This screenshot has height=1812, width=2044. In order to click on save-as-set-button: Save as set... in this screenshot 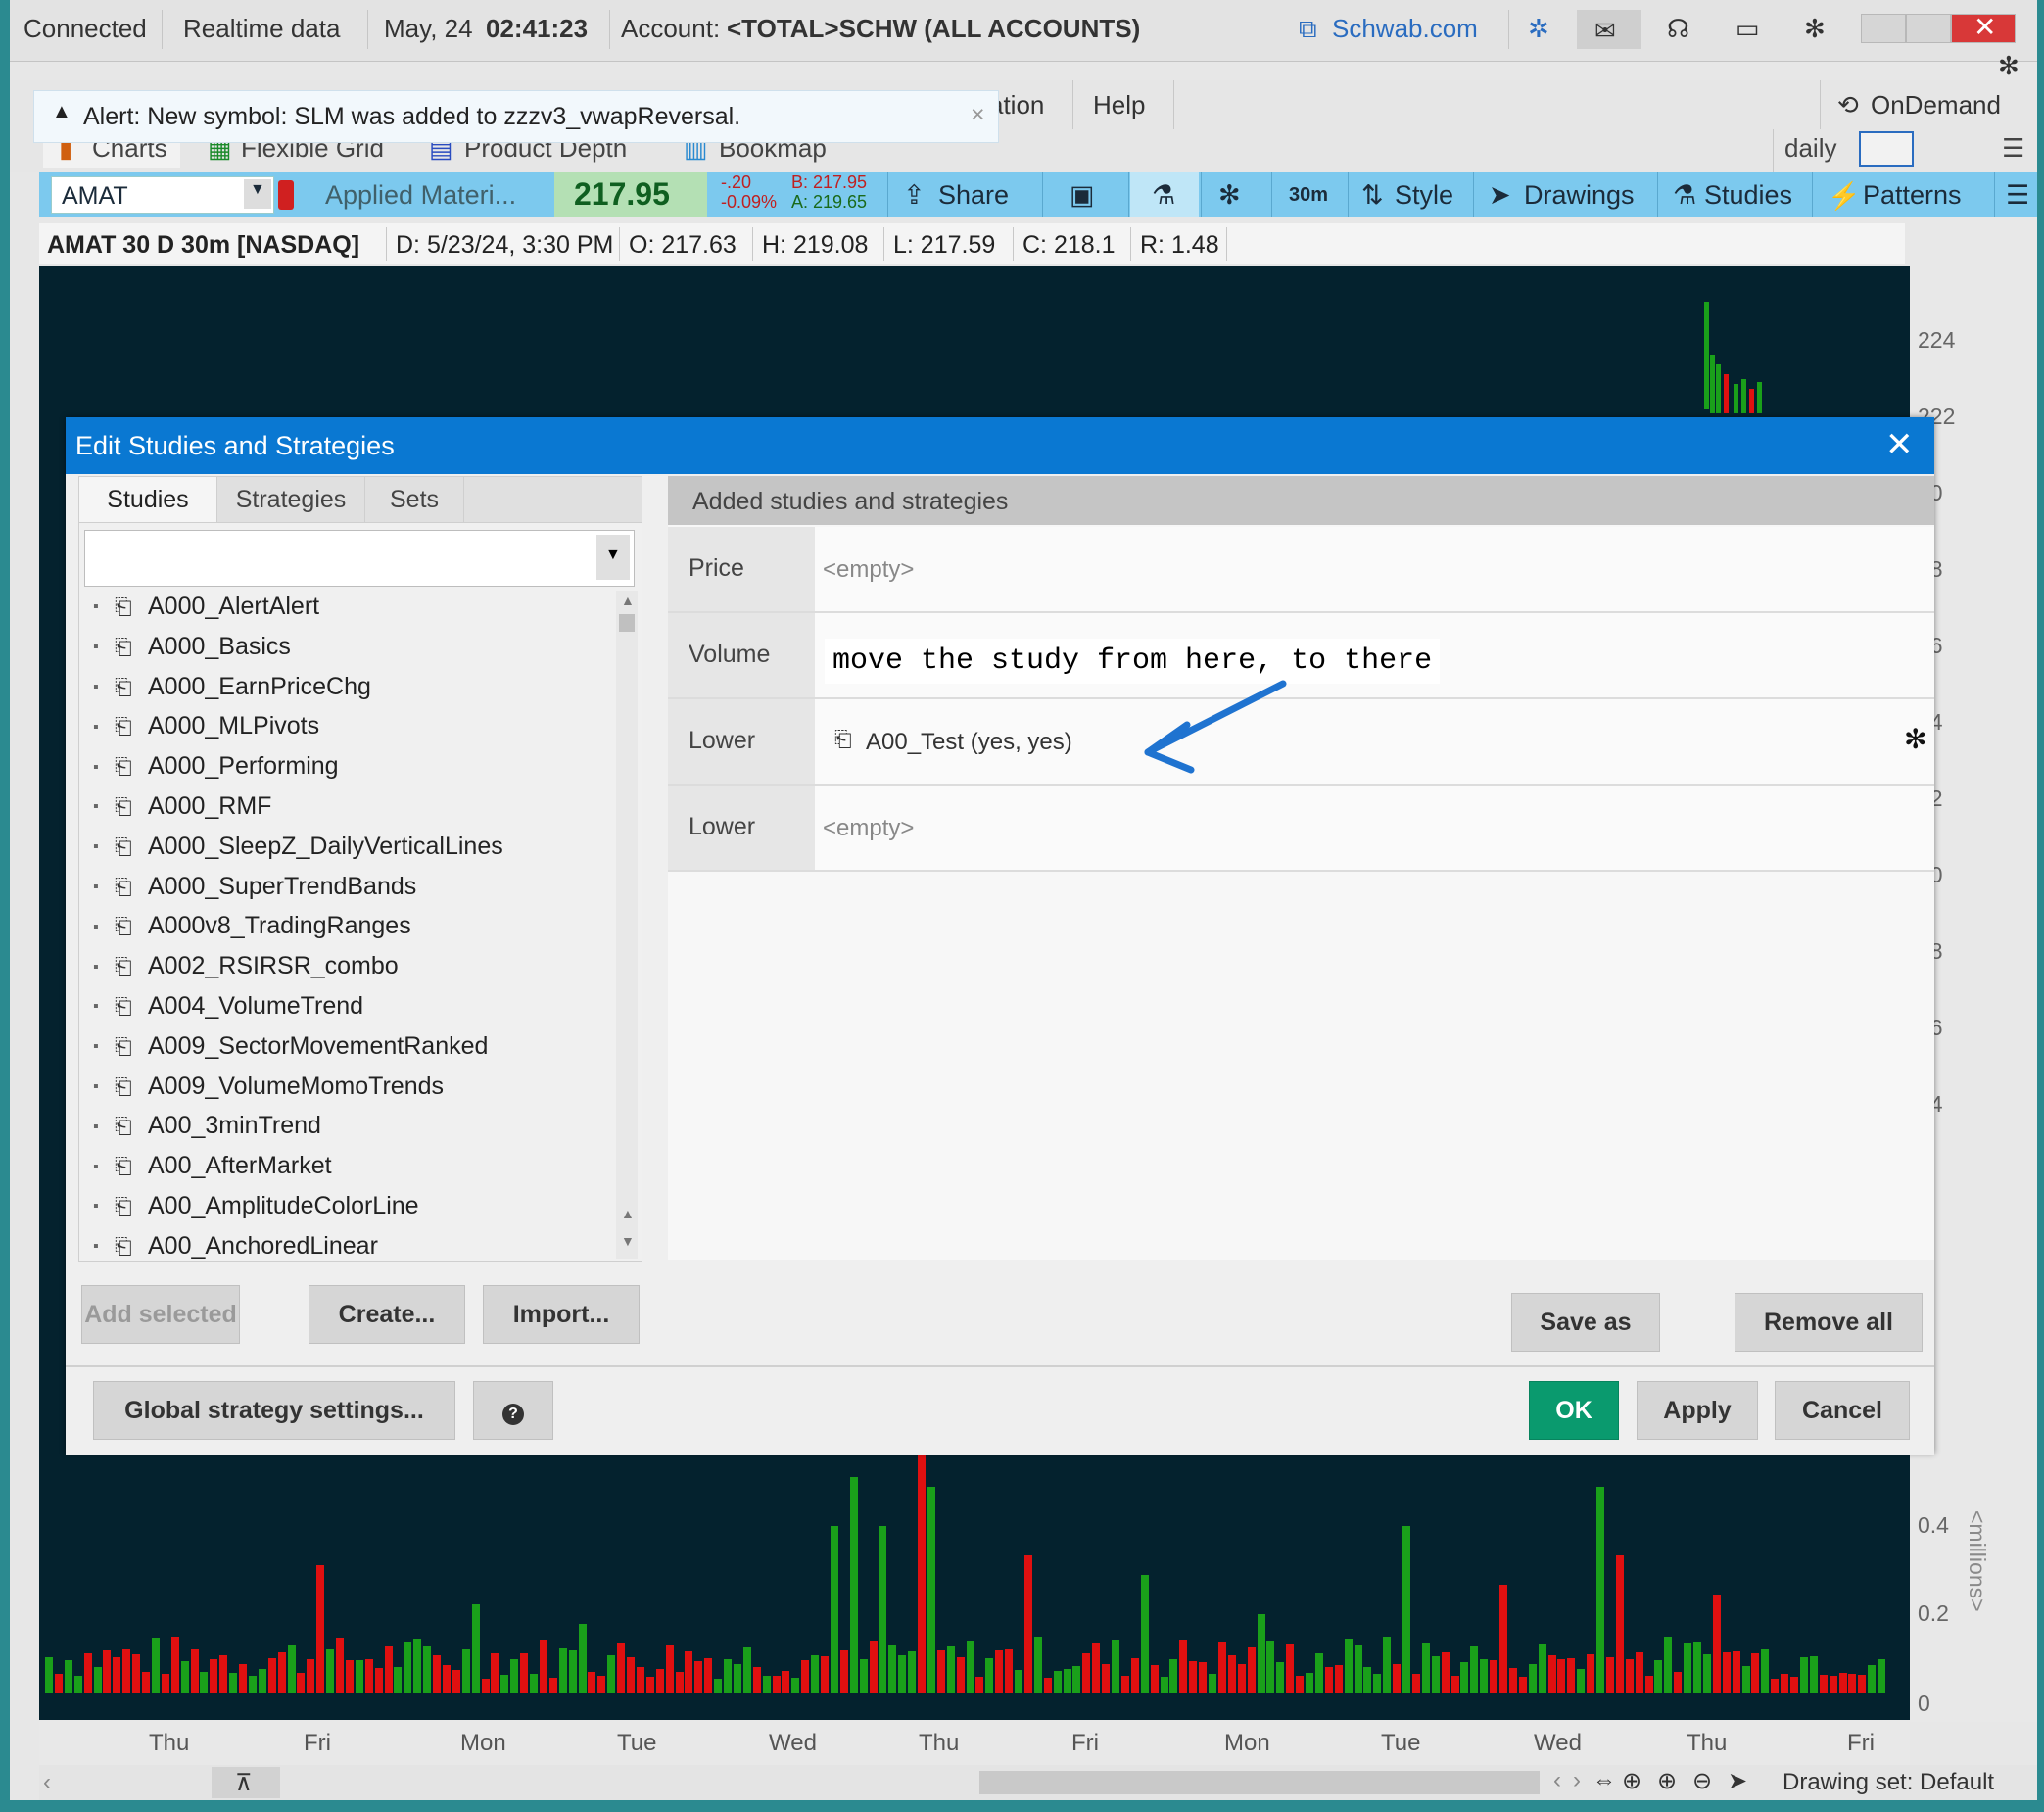, I will do `click(1585, 1343)`.